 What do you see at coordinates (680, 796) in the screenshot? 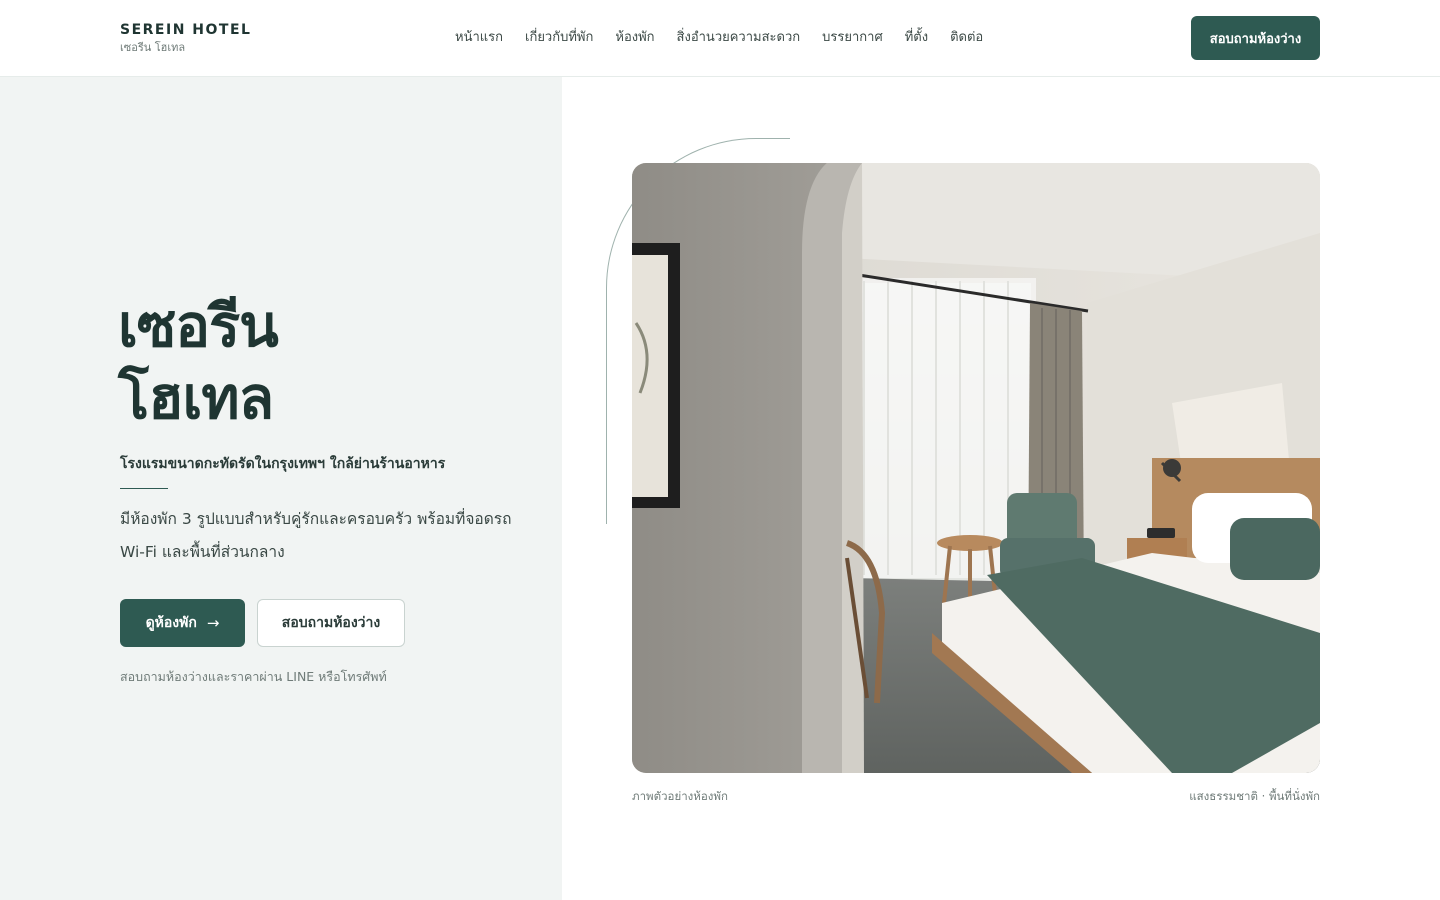
I see `photo-caption-left: ภาพตัวอย่างห้องพัก` at bounding box center [680, 796].